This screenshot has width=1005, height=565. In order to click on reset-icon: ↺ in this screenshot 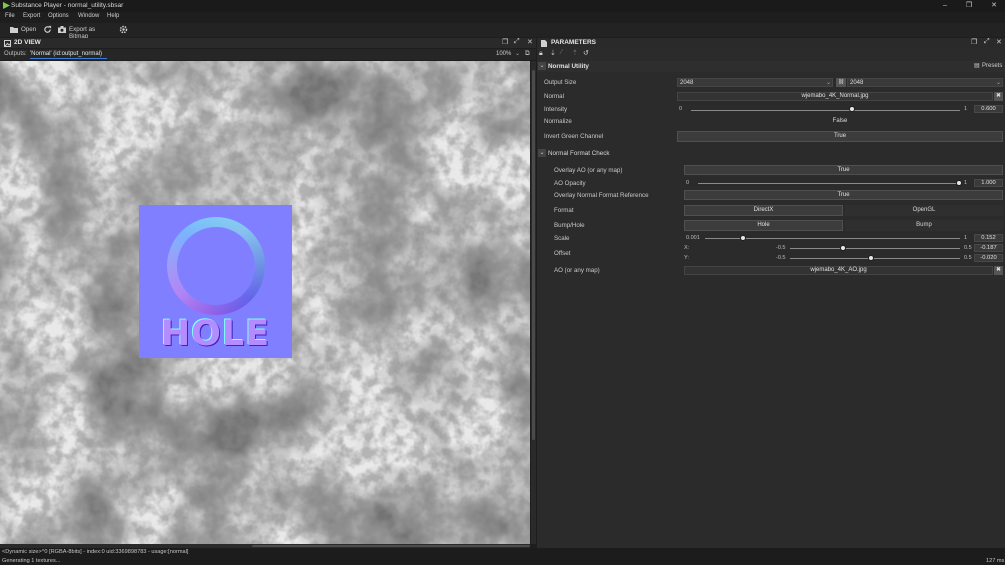, I will do `click(586, 53)`.